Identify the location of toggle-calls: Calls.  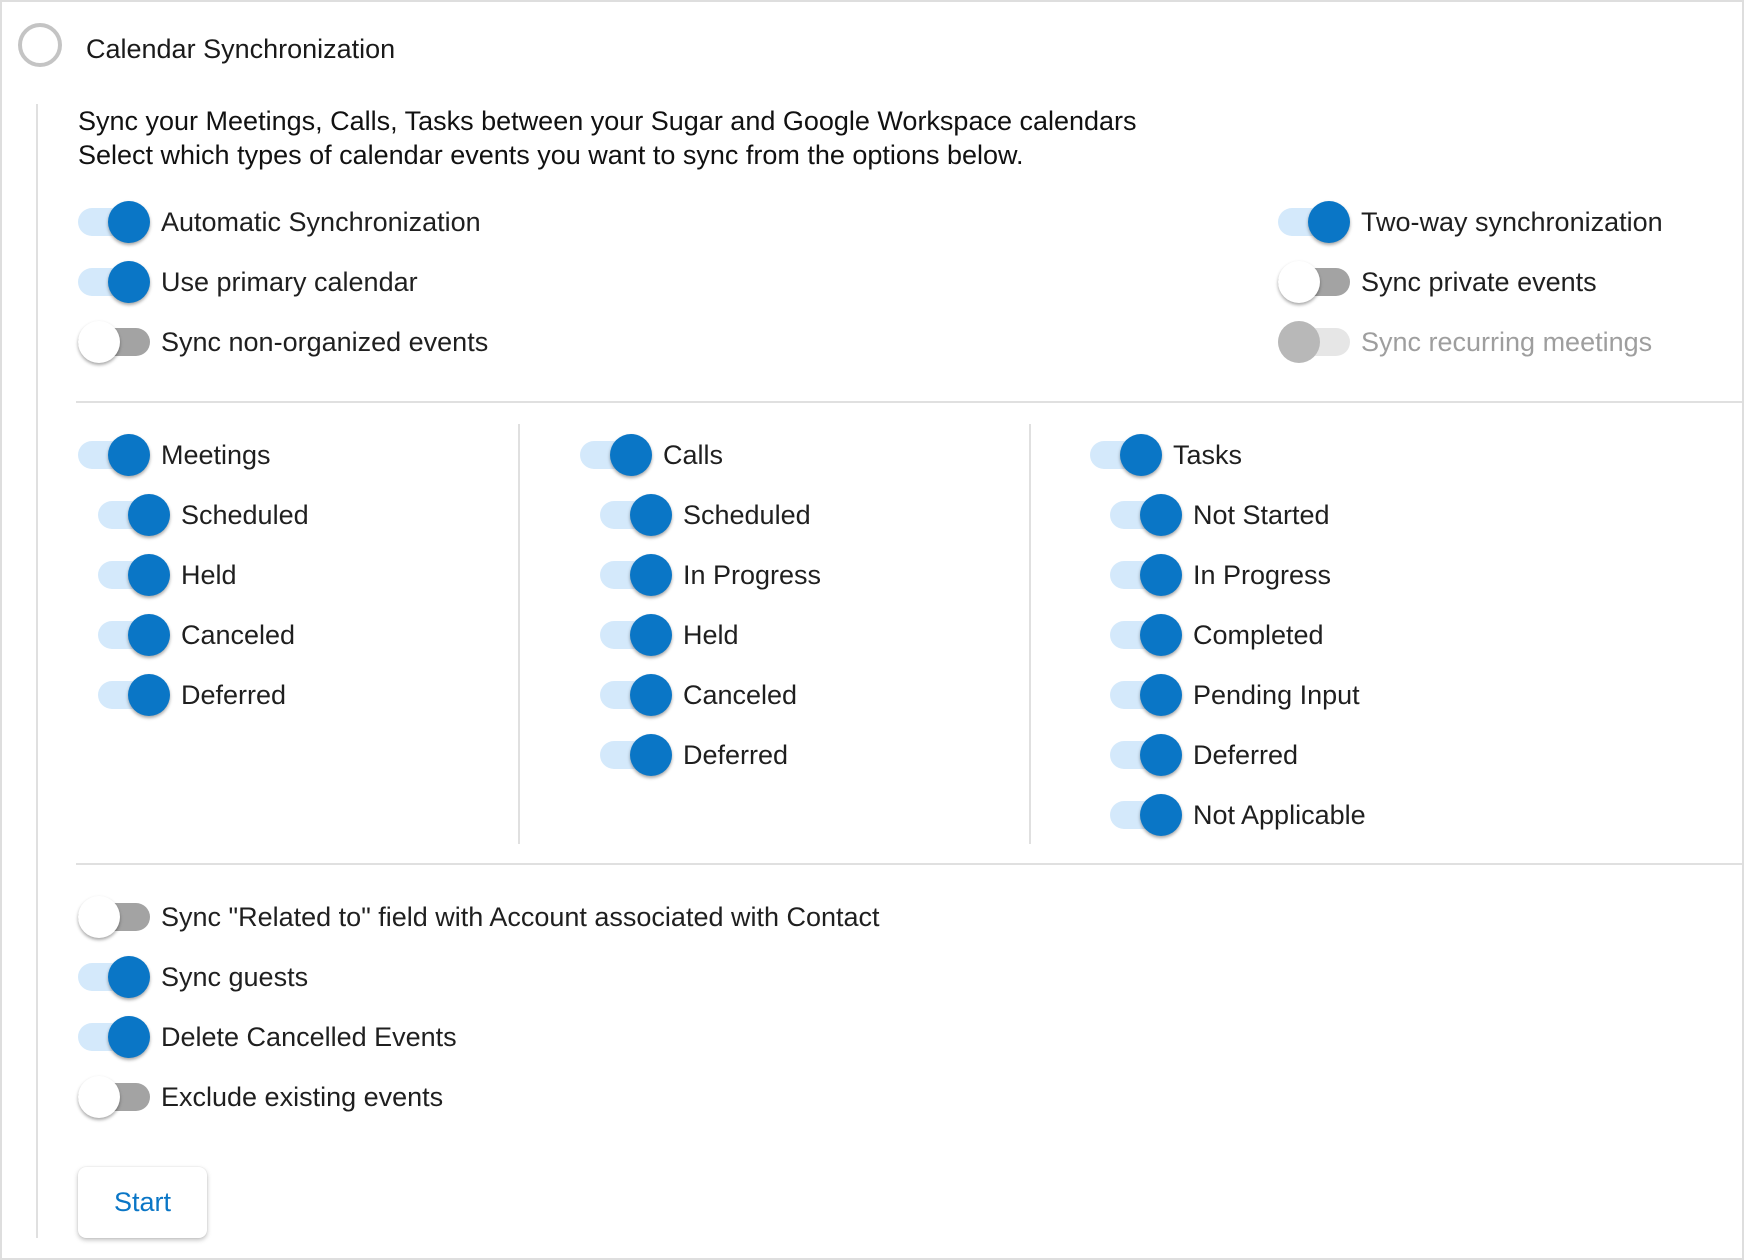
(651, 455).